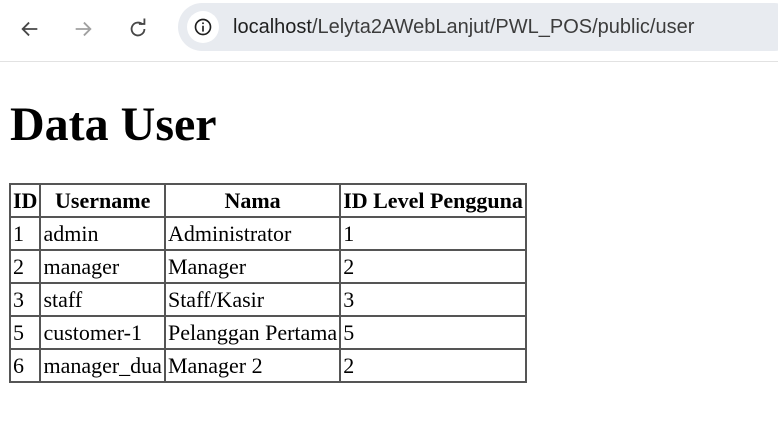 Image resolution: width=778 pixels, height=433 pixels. Describe the element at coordinates (25, 200) in the screenshot. I see `column-header-id: ID` at that location.